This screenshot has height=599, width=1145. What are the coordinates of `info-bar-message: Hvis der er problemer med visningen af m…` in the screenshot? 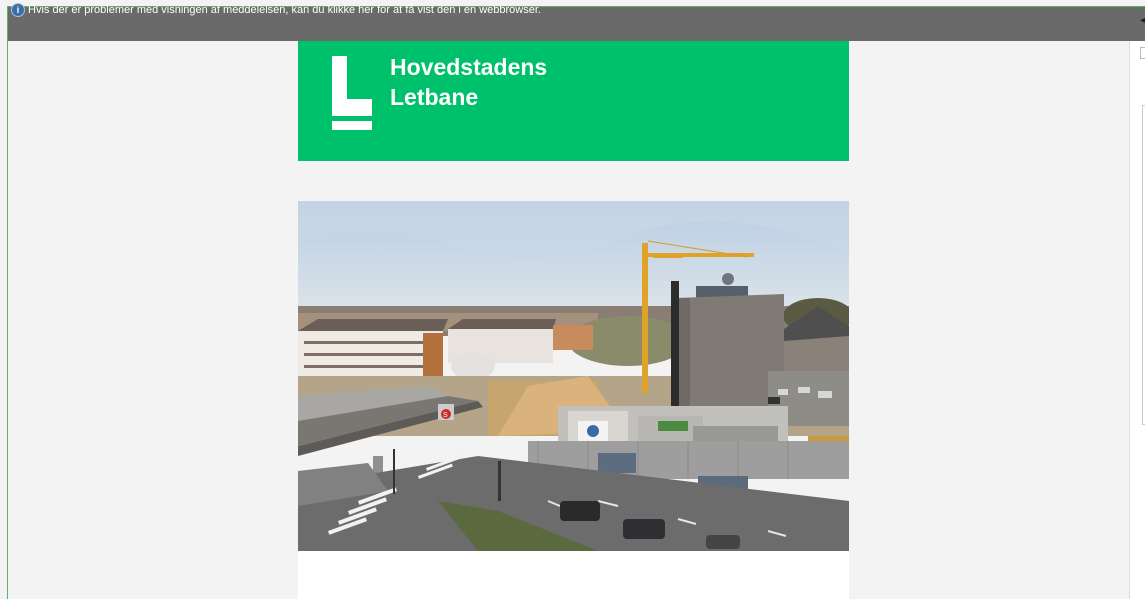 It's located at (284, 10).